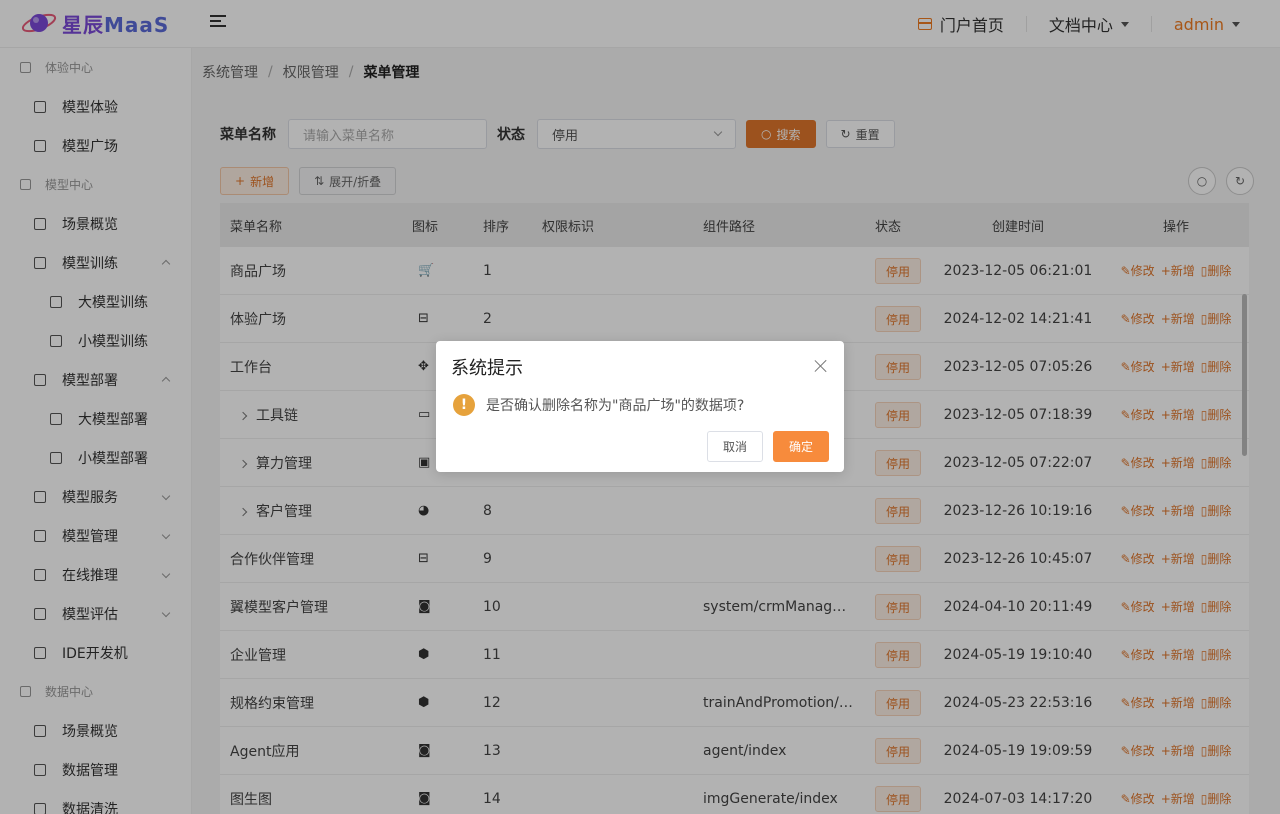  What do you see at coordinates (487, 368) in the screenshot?
I see `dialog-title: 系统提示` at bounding box center [487, 368].